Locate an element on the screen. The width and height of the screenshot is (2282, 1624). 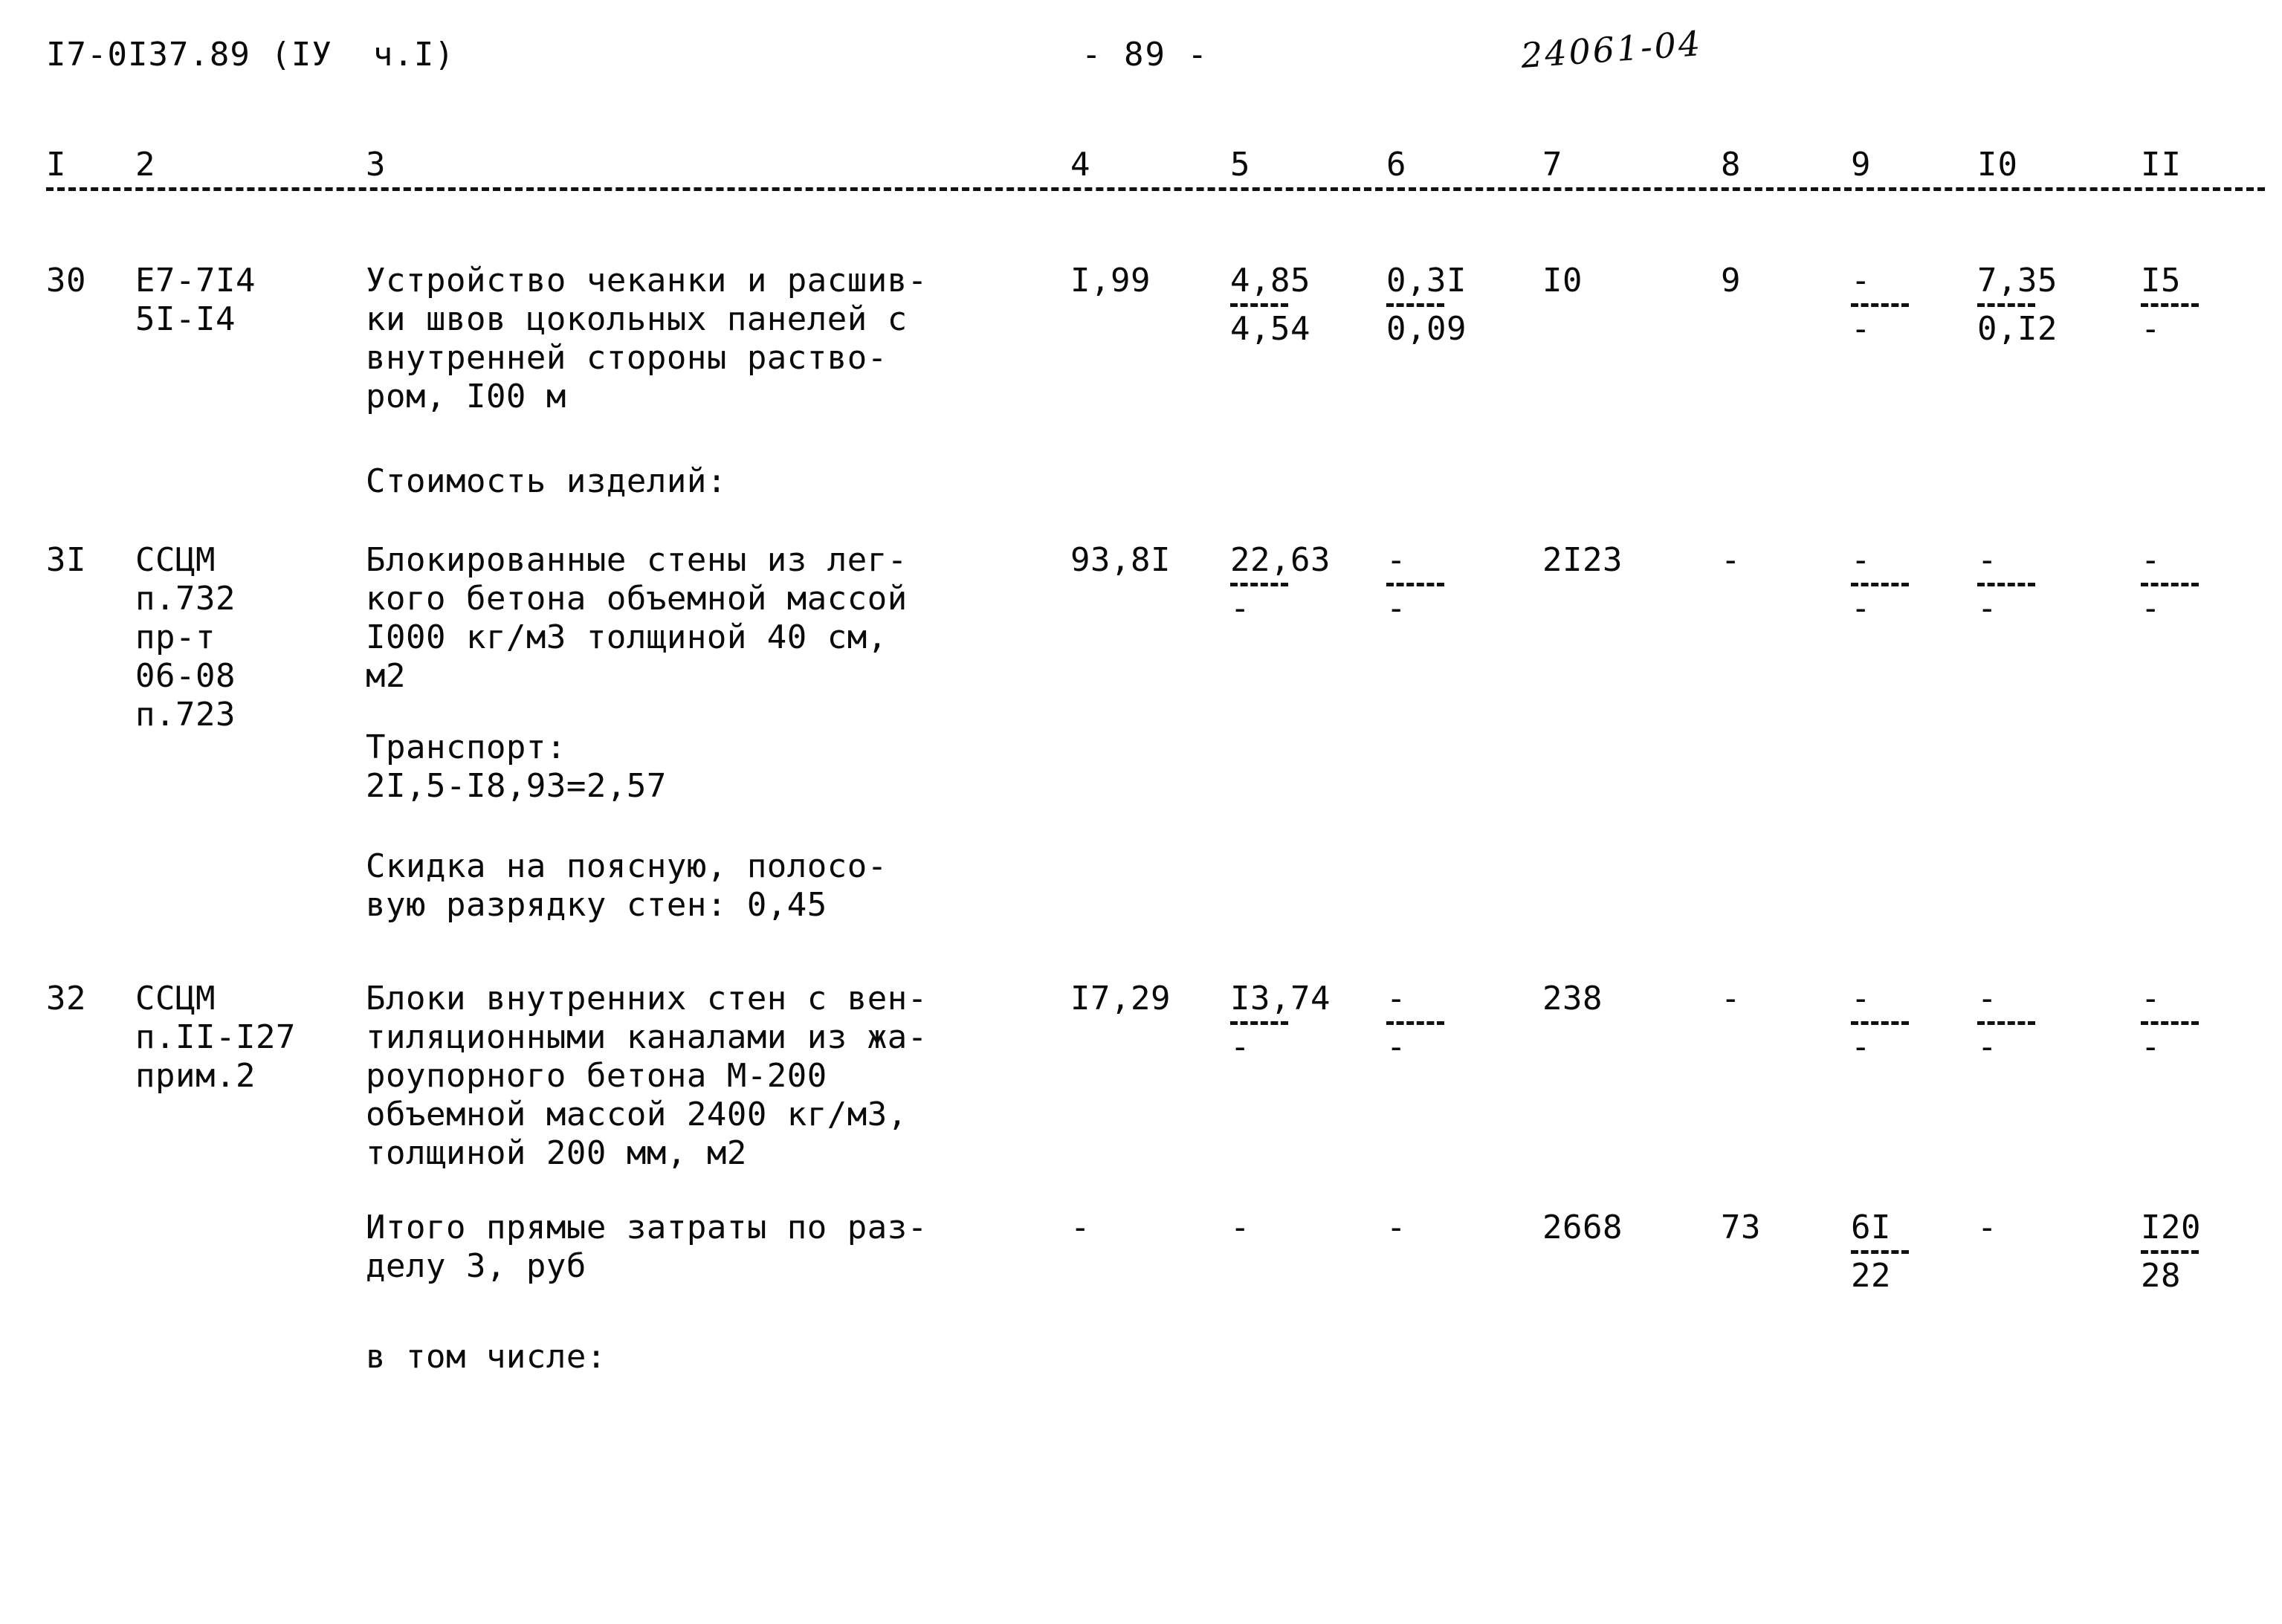
row-number: 32 is located at coordinates (66, 999).